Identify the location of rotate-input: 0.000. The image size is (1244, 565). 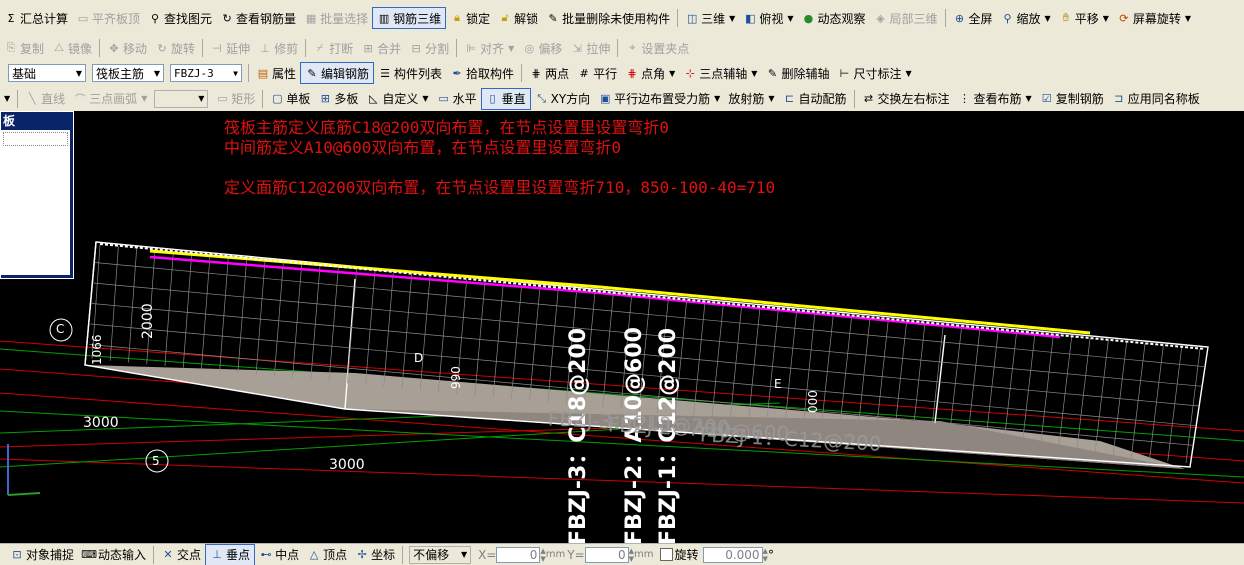
(733, 555).